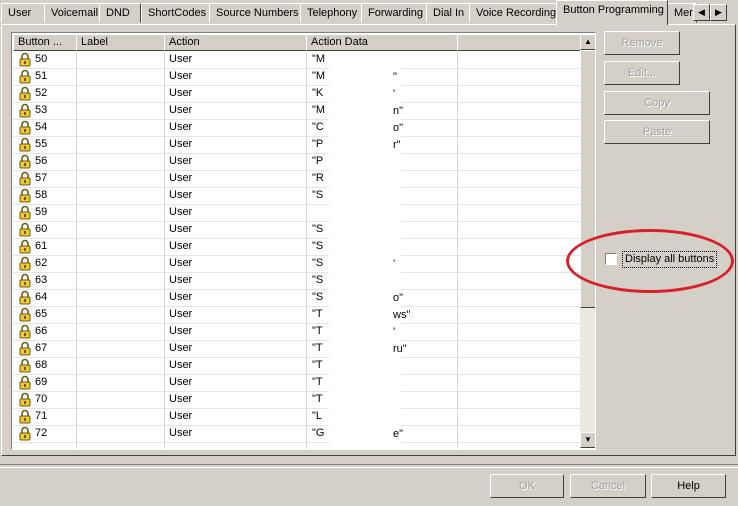 This screenshot has width=738, height=506. Describe the element at coordinates (657, 103) in the screenshot. I see `copy-button: Copy` at that location.